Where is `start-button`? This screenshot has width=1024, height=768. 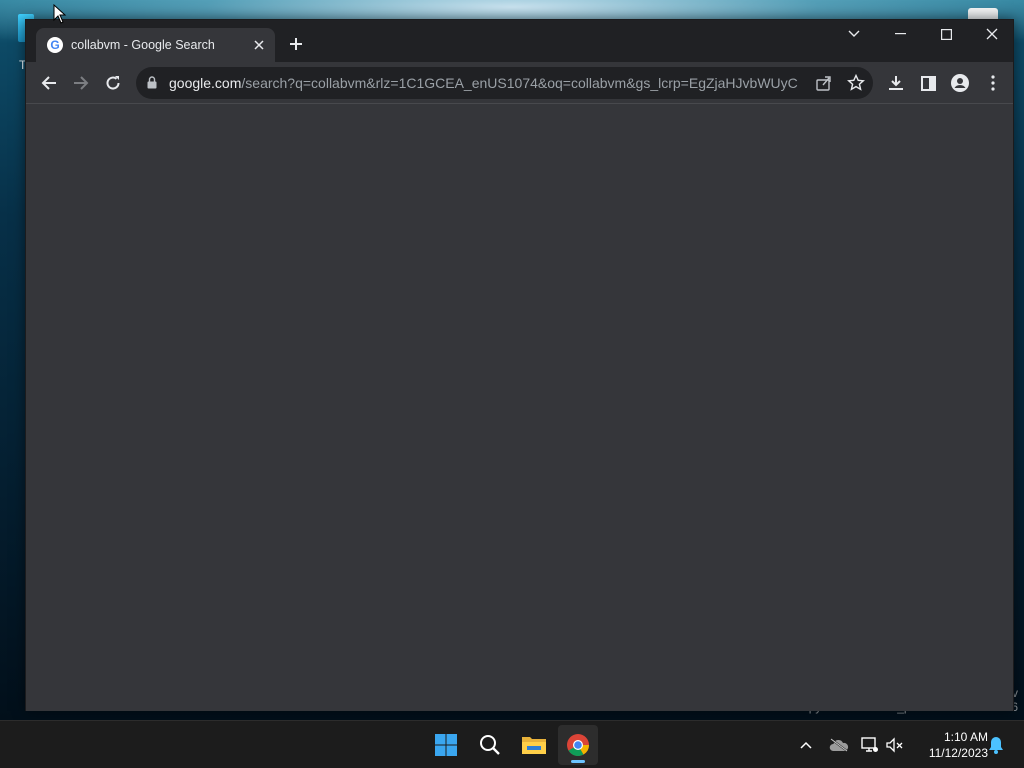 start-button is located at coordinates (446, 745).